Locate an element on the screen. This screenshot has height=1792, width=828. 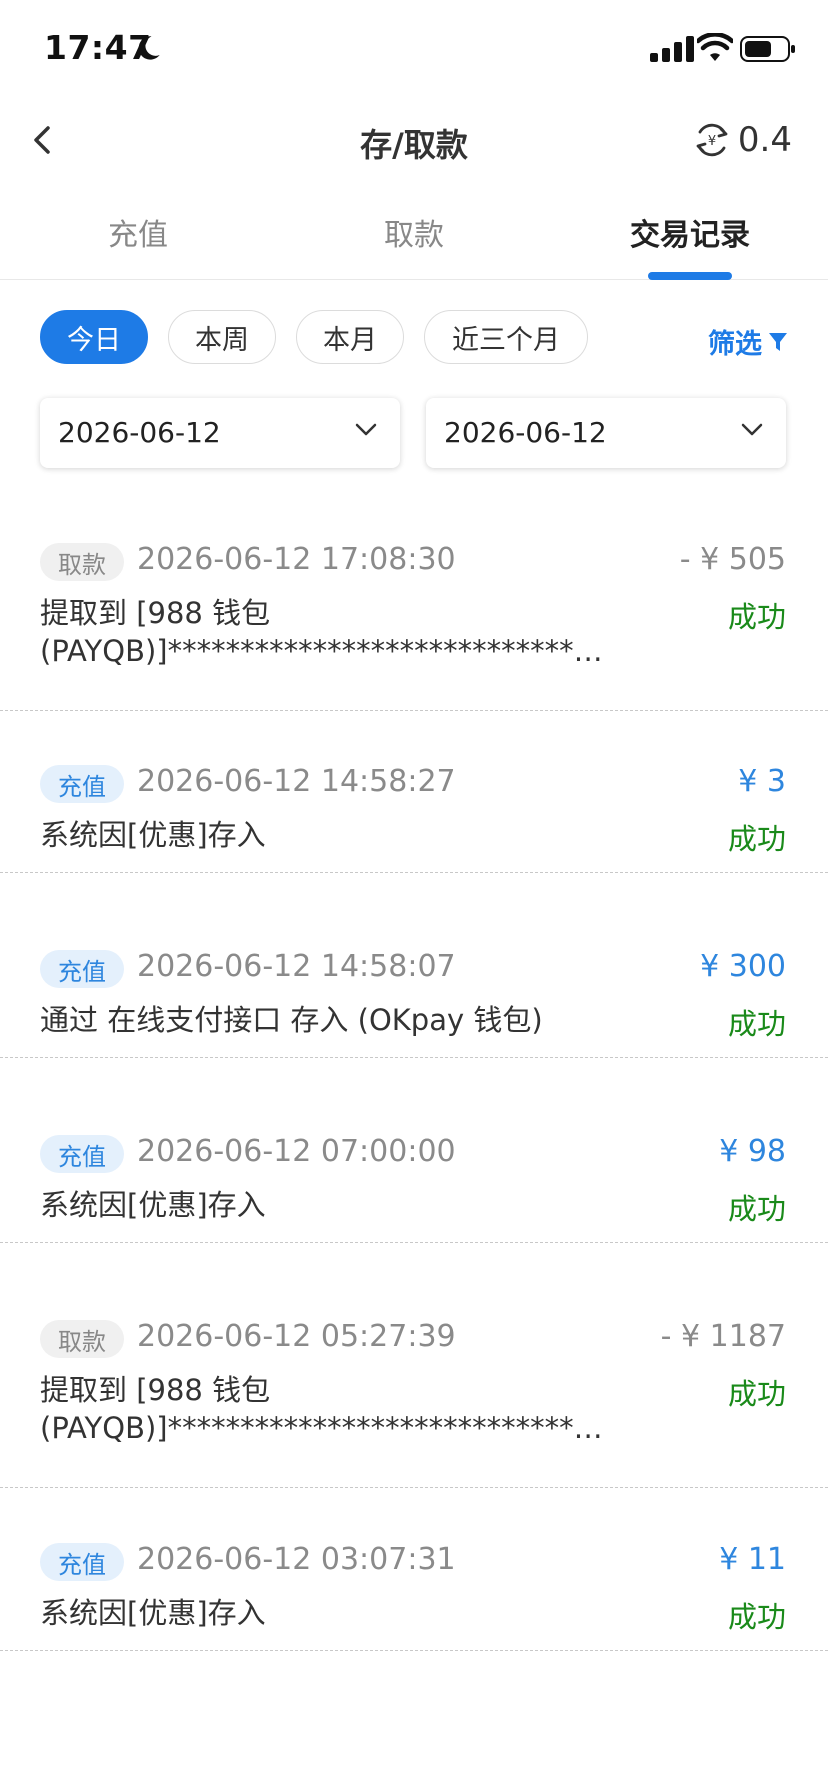
transaction-time: 2026-06-12 14:58:07 is located at coordinates (296, 966).